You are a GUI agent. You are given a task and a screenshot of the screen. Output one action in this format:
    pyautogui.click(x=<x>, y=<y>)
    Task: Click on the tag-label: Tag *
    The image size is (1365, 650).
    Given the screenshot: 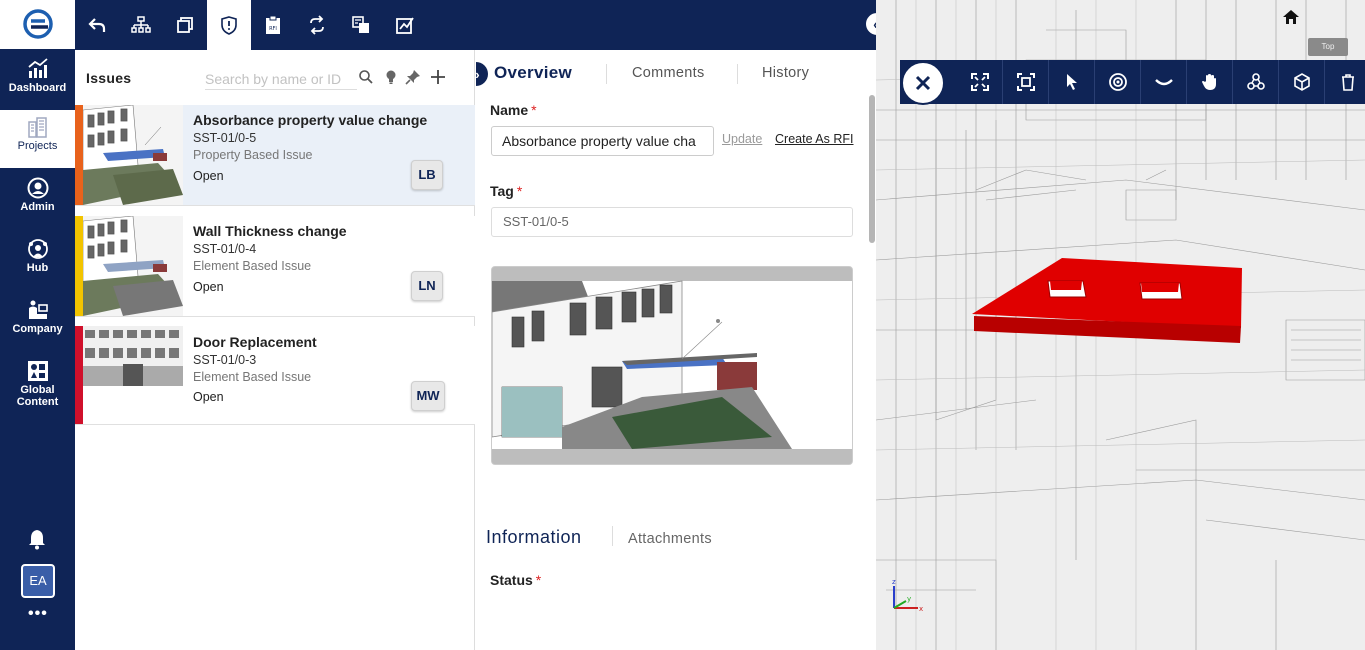 What is the action you would take?
    pyautogui.click(x=506, y=191)
    